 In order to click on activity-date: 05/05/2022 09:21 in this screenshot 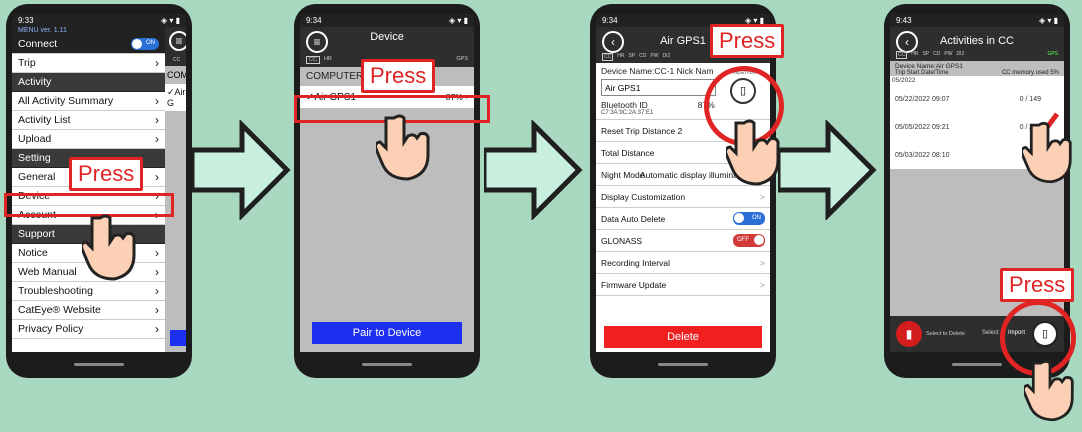, I will do `click(922, 127)`.